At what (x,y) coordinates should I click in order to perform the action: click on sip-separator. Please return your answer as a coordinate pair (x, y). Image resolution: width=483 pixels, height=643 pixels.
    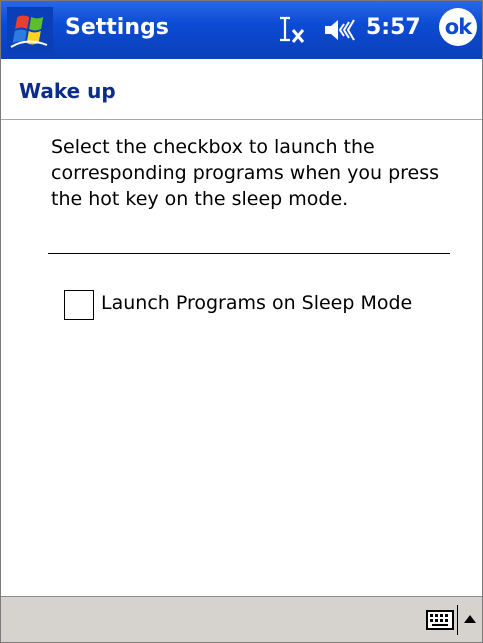
    Looking at the image, I should click on (457, 620).